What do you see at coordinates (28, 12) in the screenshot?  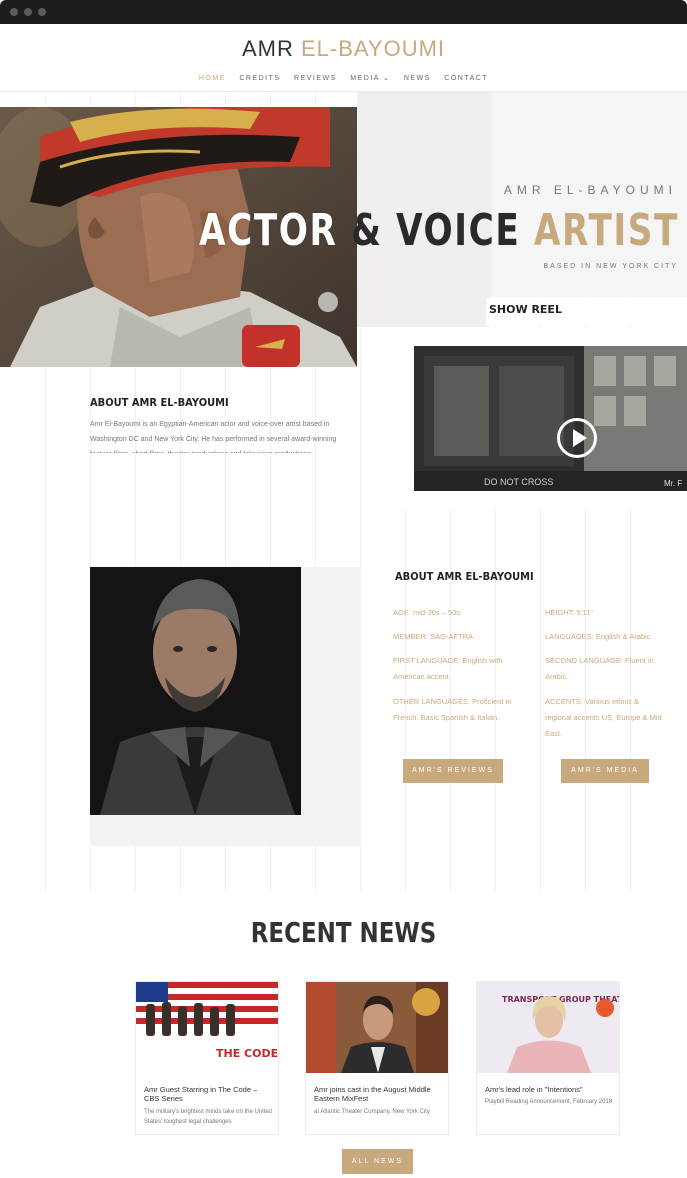 I see `minimize-window-dot-icon` at bounding box center [28, 12].